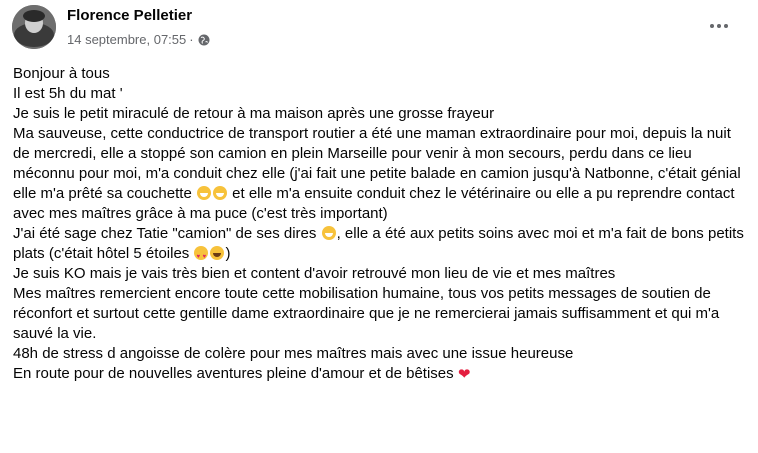  I want to click on post-line: Il est 5h du mat ', so click(68, 93).